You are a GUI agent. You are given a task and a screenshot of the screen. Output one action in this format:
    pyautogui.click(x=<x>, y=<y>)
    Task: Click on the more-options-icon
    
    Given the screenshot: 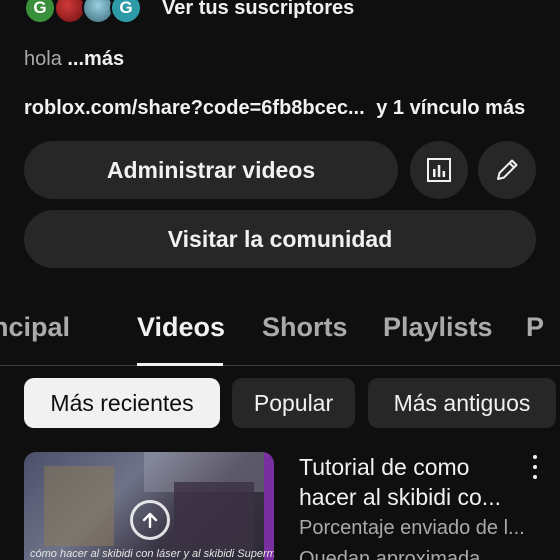 What is the action you would take?
    pyautogui.click(x=535, y=467)
    